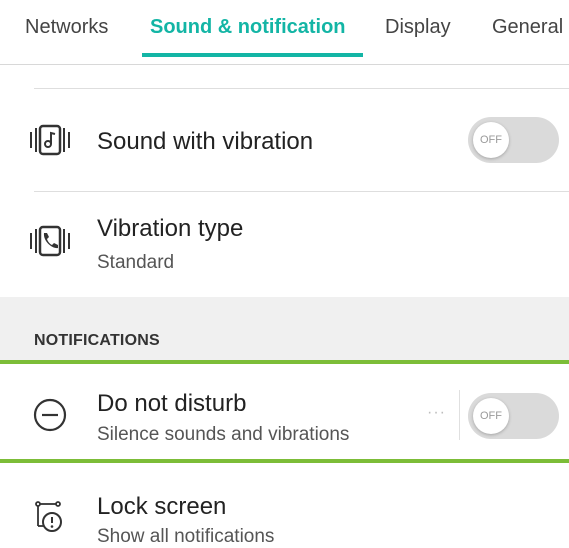 The width and height of the screenshot is (569, 548). I want to click on highlight-border-top, so click(284, 362).